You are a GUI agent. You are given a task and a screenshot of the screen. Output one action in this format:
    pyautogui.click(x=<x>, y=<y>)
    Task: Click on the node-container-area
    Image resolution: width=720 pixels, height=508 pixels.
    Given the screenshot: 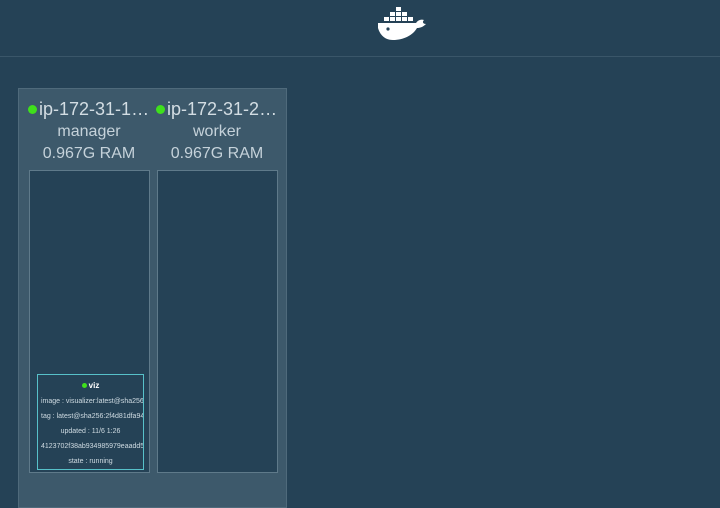 What is the action you would take?
    pyautogui.click(x=217, y=321)
    